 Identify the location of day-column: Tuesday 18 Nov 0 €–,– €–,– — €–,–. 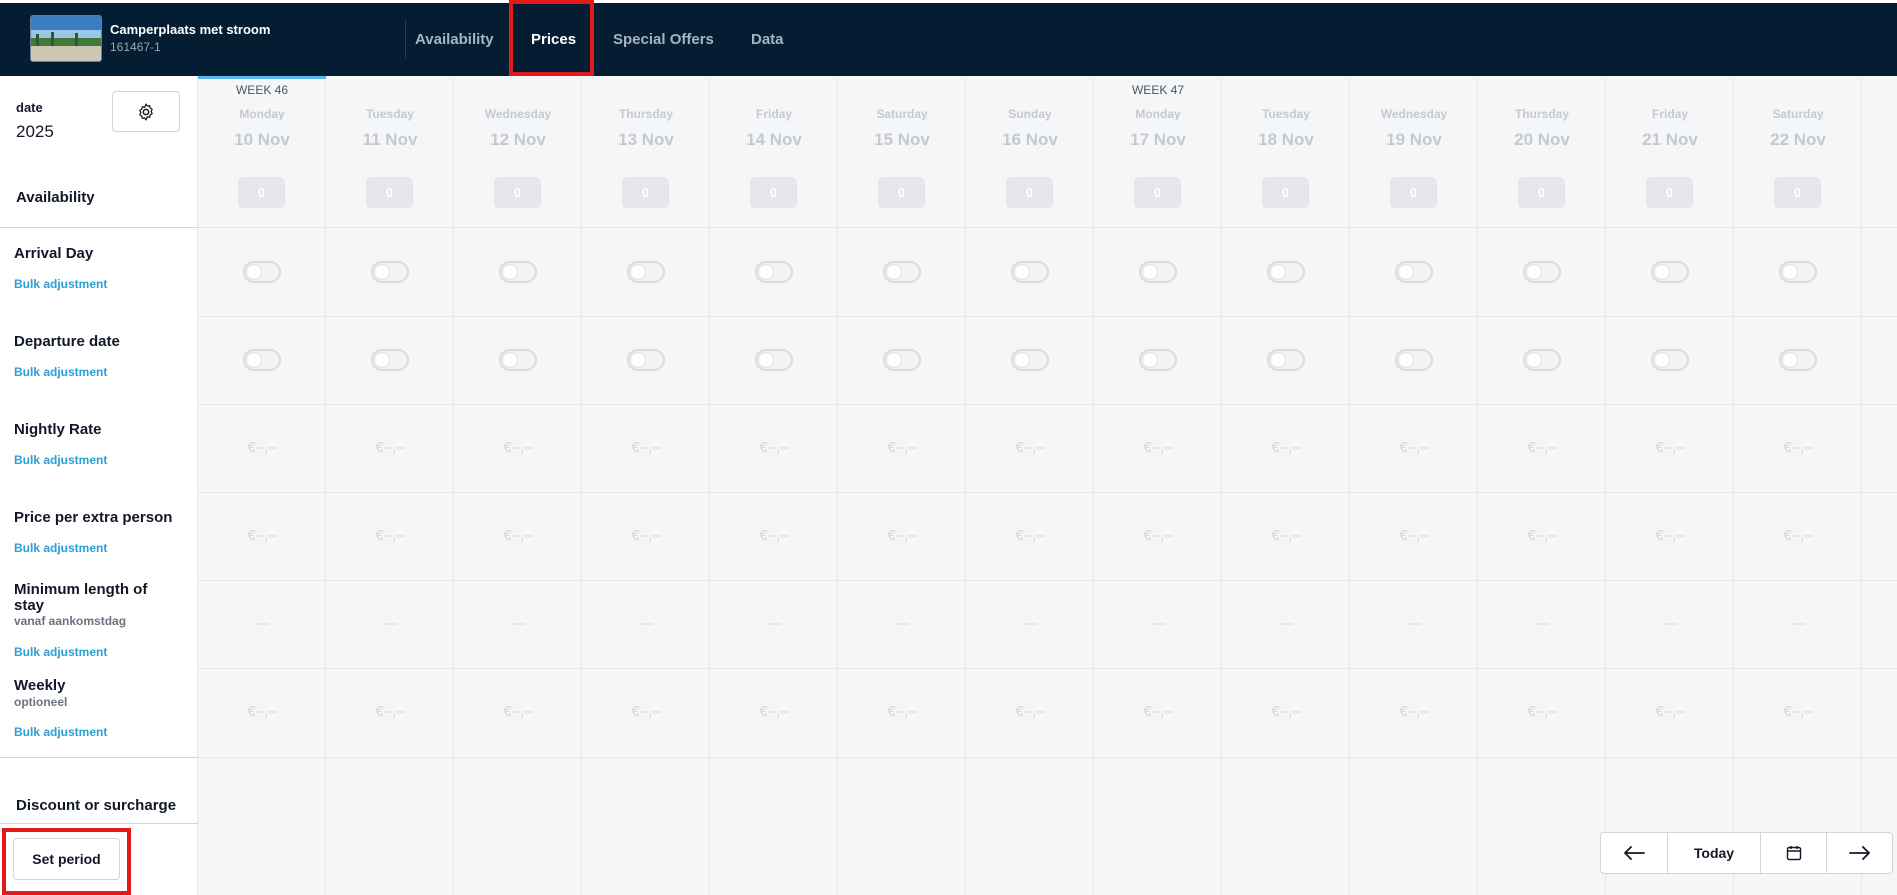
(1286, 485).